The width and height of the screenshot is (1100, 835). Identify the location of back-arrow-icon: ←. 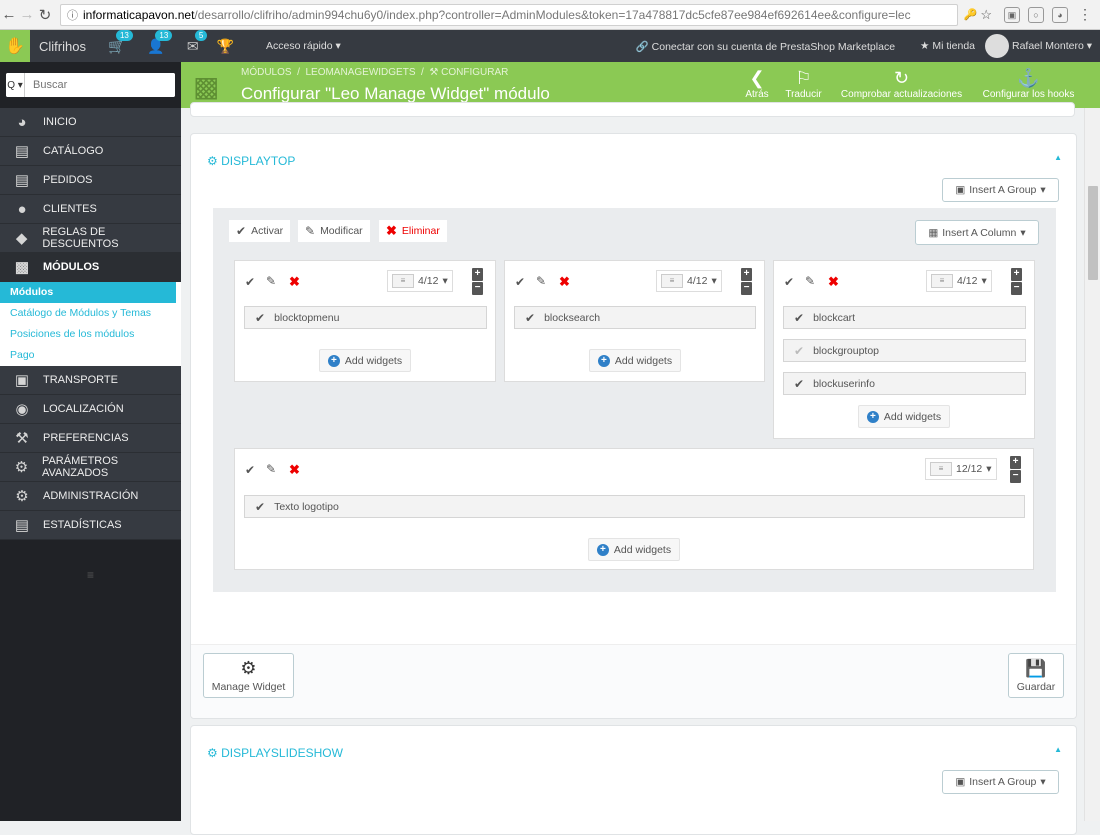
(9, 14).